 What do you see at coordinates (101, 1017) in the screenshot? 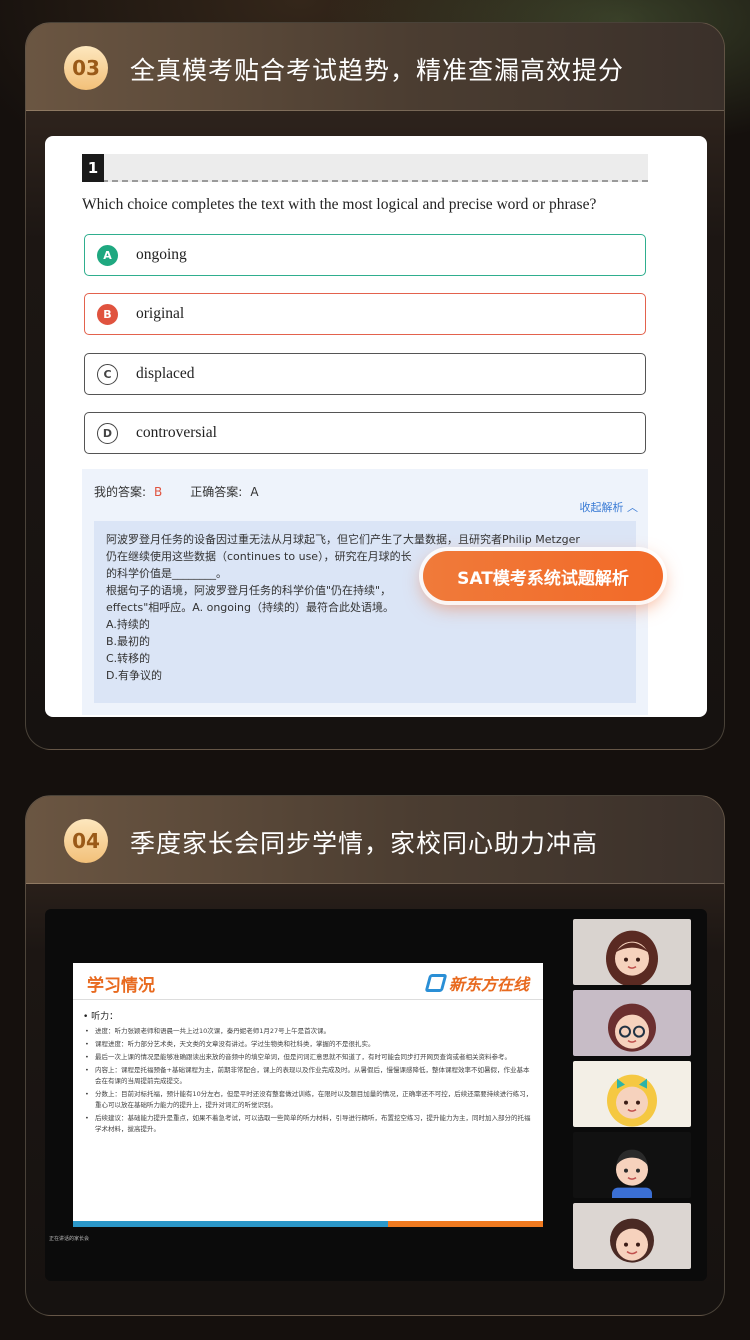
I see `slide-section-heading: • 听力：` at bounding box center [101, 1017].